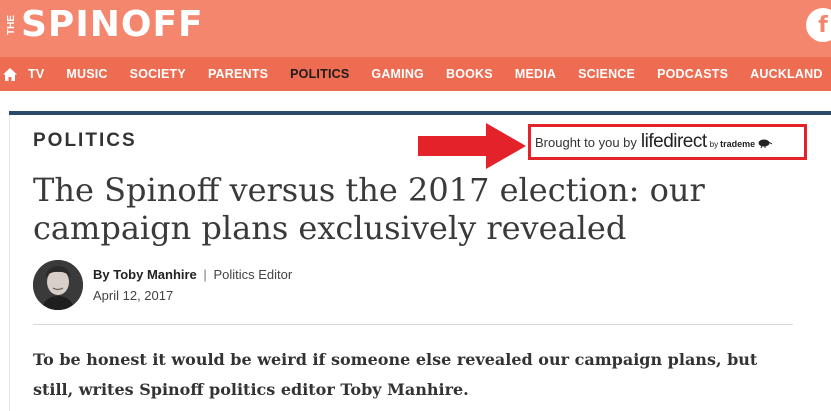 The height and width of the screenshot is (411, 831). I want to click on byline-prefix: By, so click(101, 274).